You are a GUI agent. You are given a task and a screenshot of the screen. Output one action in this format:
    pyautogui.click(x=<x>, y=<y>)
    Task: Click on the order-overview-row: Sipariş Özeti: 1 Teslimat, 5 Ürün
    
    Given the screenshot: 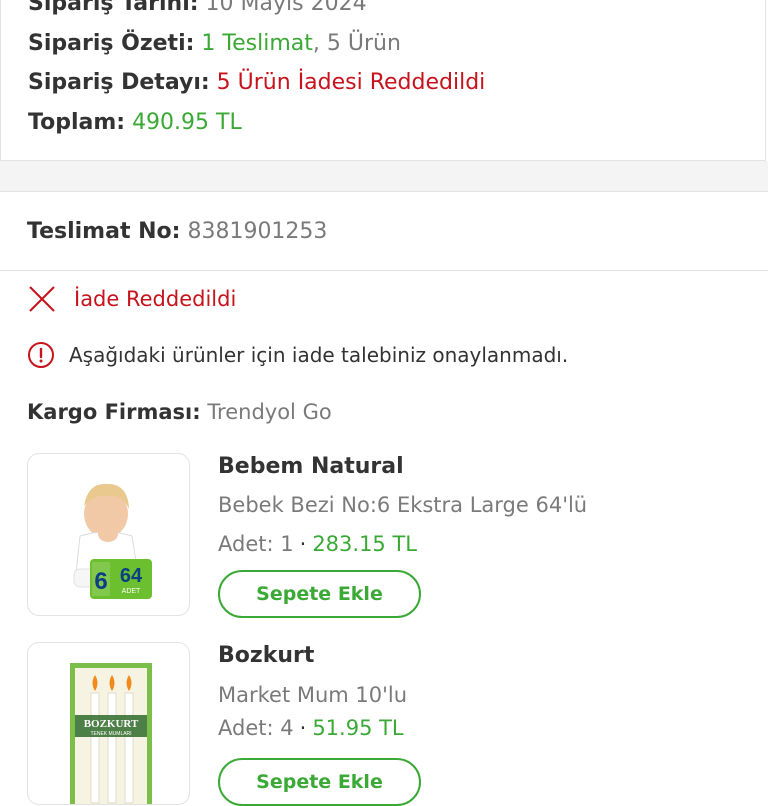 What is the action you would take?
    pyautogui.click(x=214, y=44)
    